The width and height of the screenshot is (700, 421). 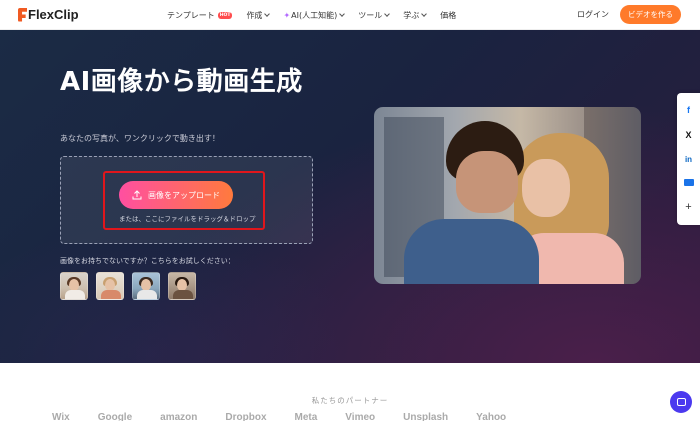 I want to click on upload-image-button: 画像をアップロード, so click(x=176, y=195).